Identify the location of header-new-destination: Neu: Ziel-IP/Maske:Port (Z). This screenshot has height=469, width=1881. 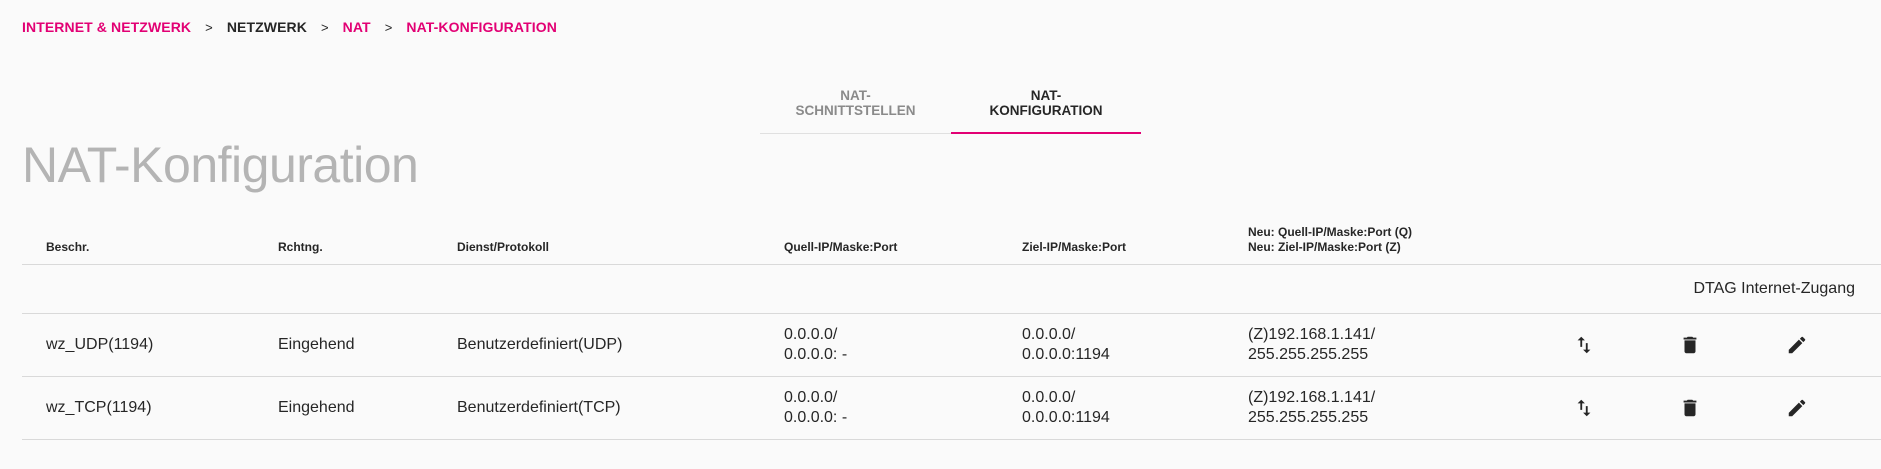
(1324, 247).